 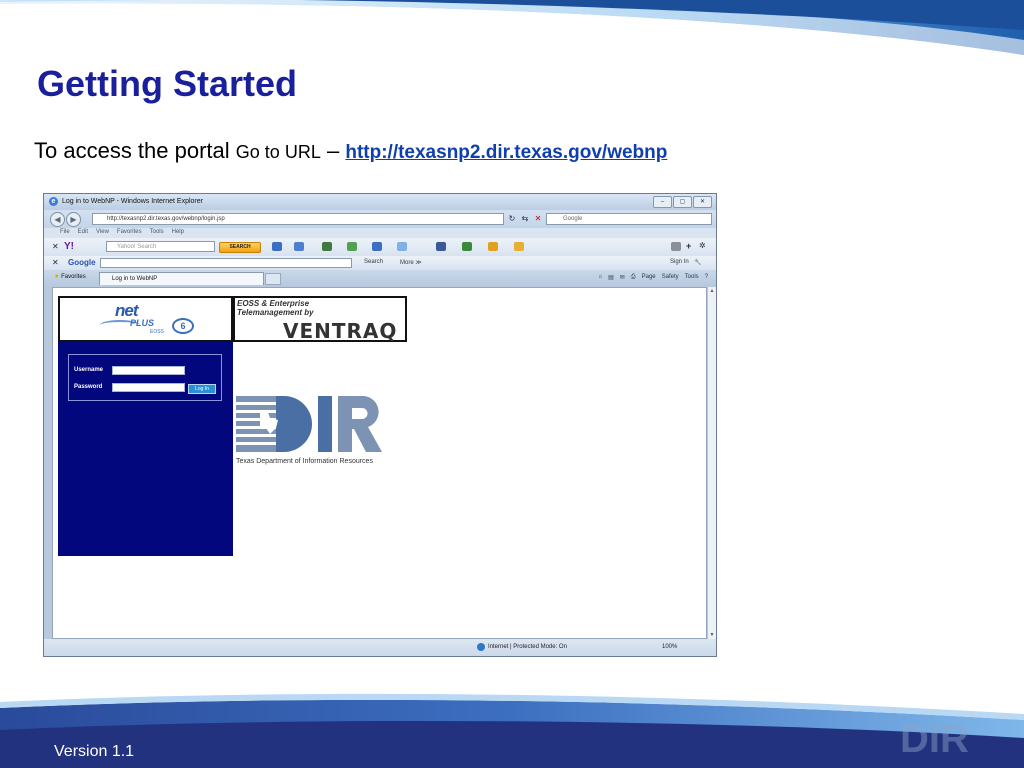 I want to click on netplus-logo: net PLUS EOSS 6, so click(x=145, y=319).